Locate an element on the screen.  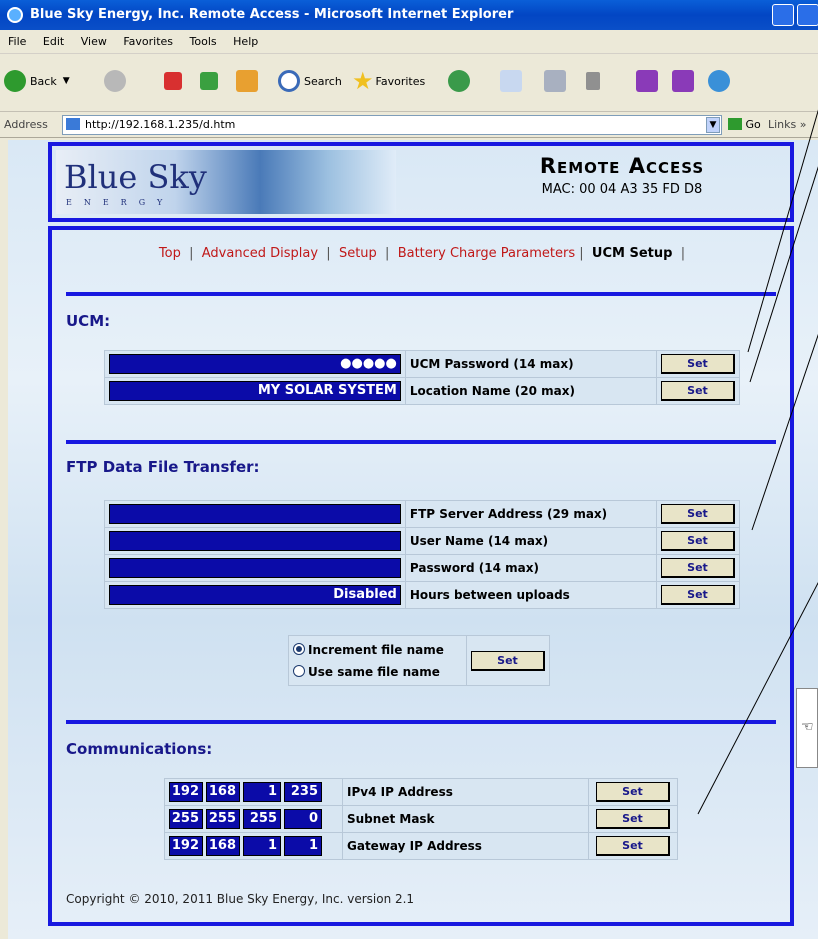
annotation-lines is located at coordinates (757, 462).